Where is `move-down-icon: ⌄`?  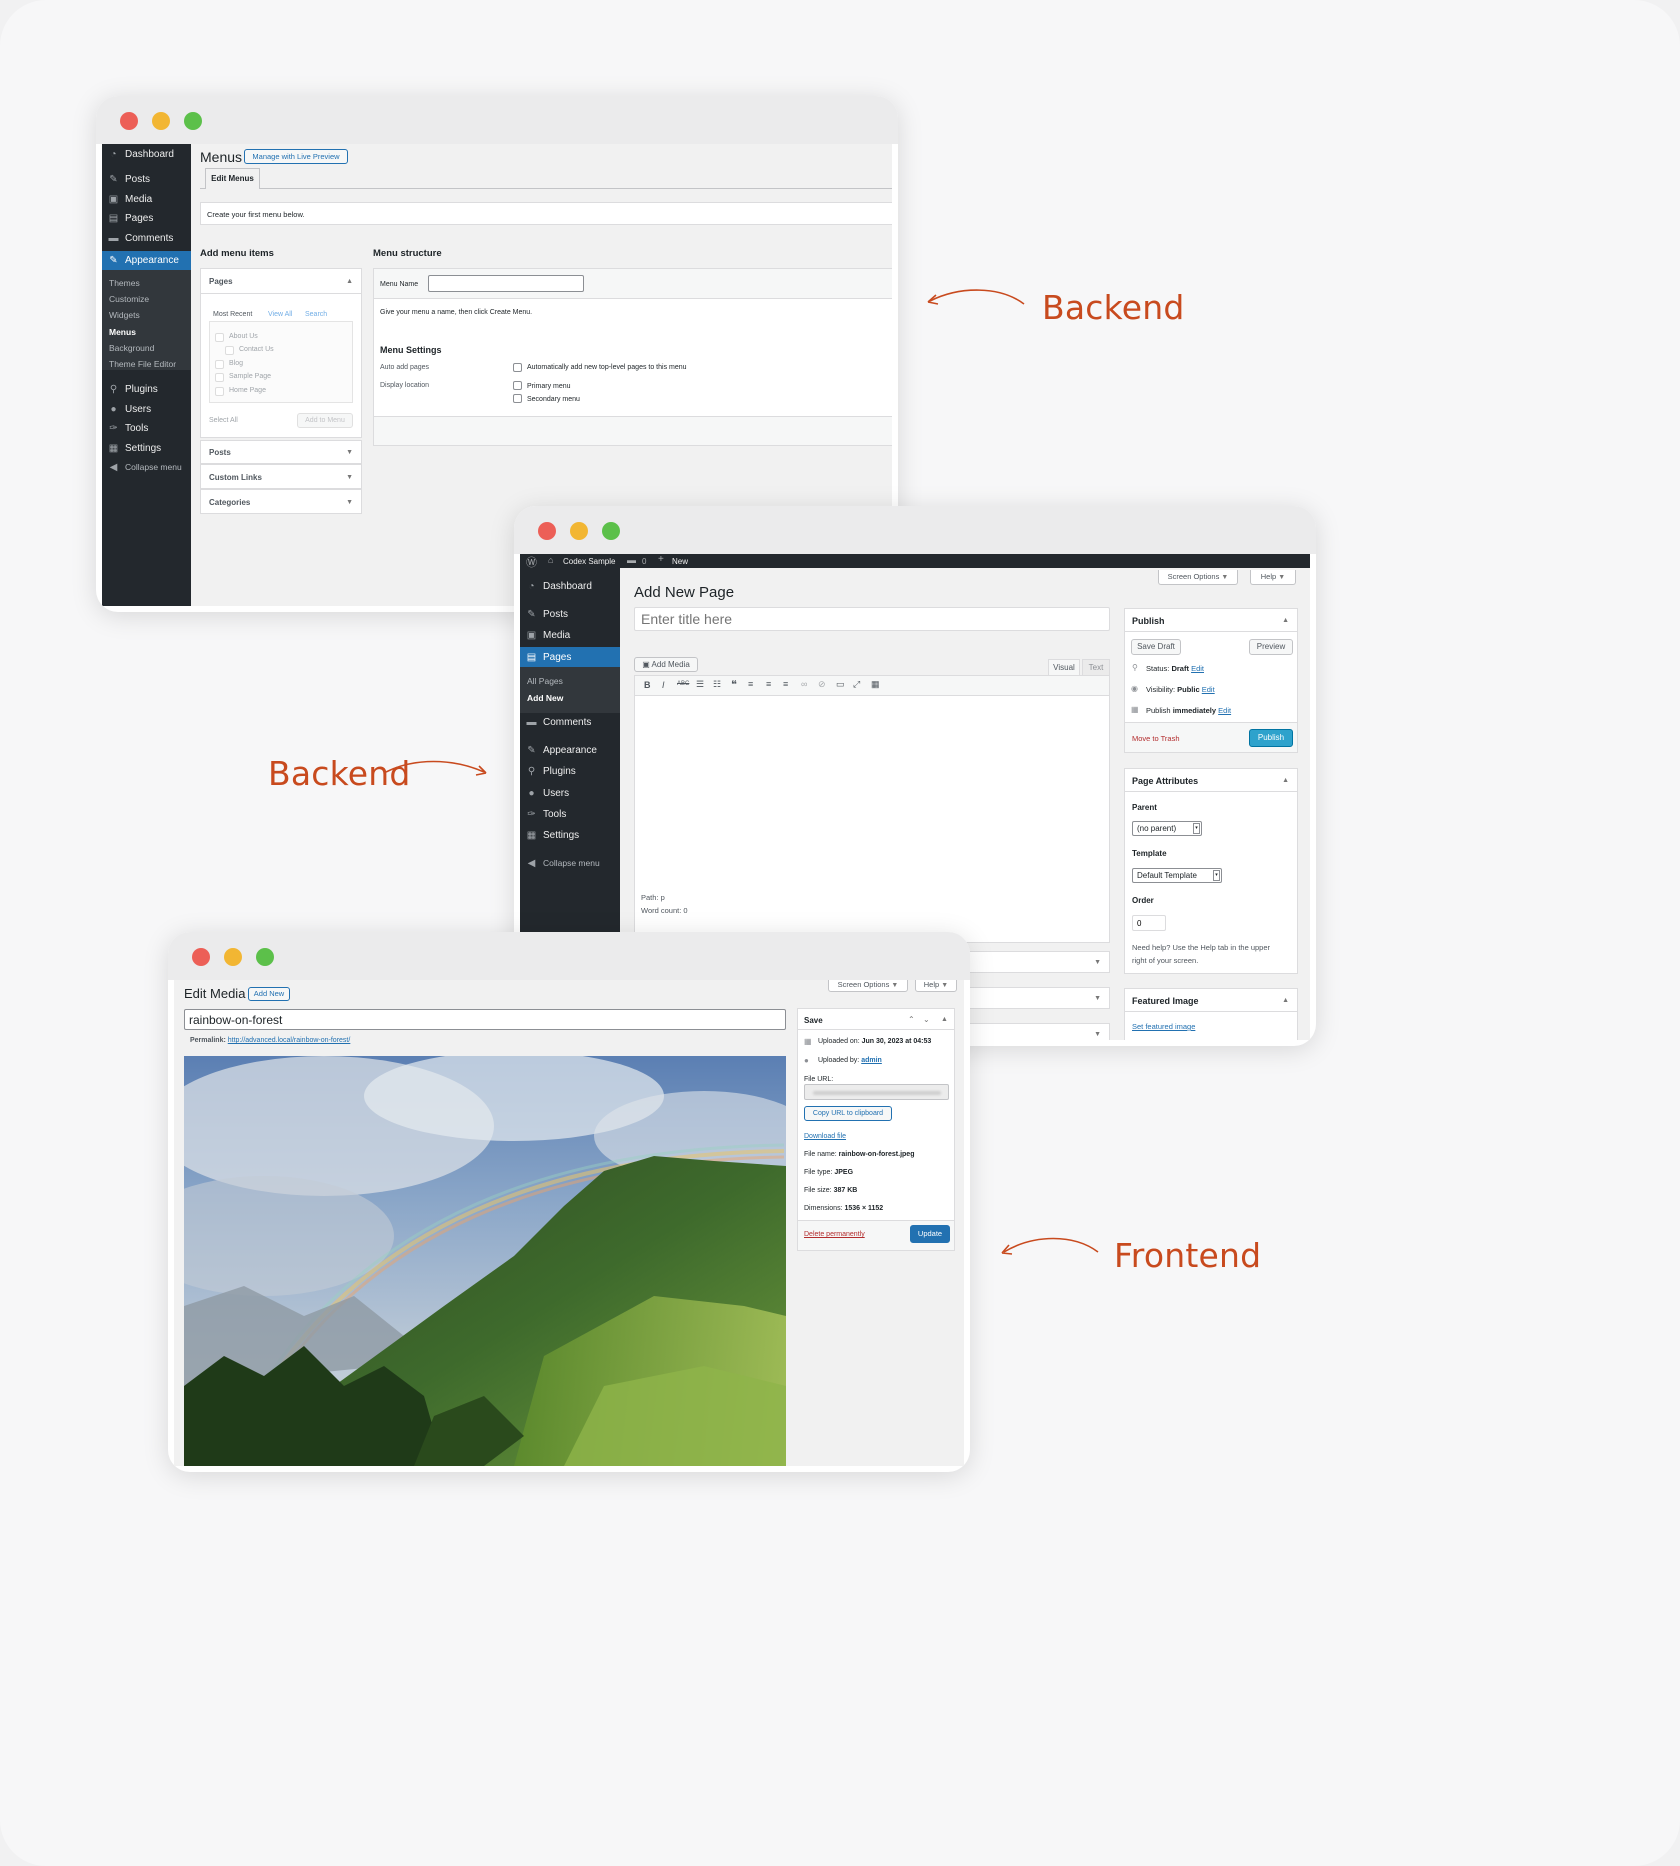 move-down-icon: ⌄ is located at coordinates (926, 1019).